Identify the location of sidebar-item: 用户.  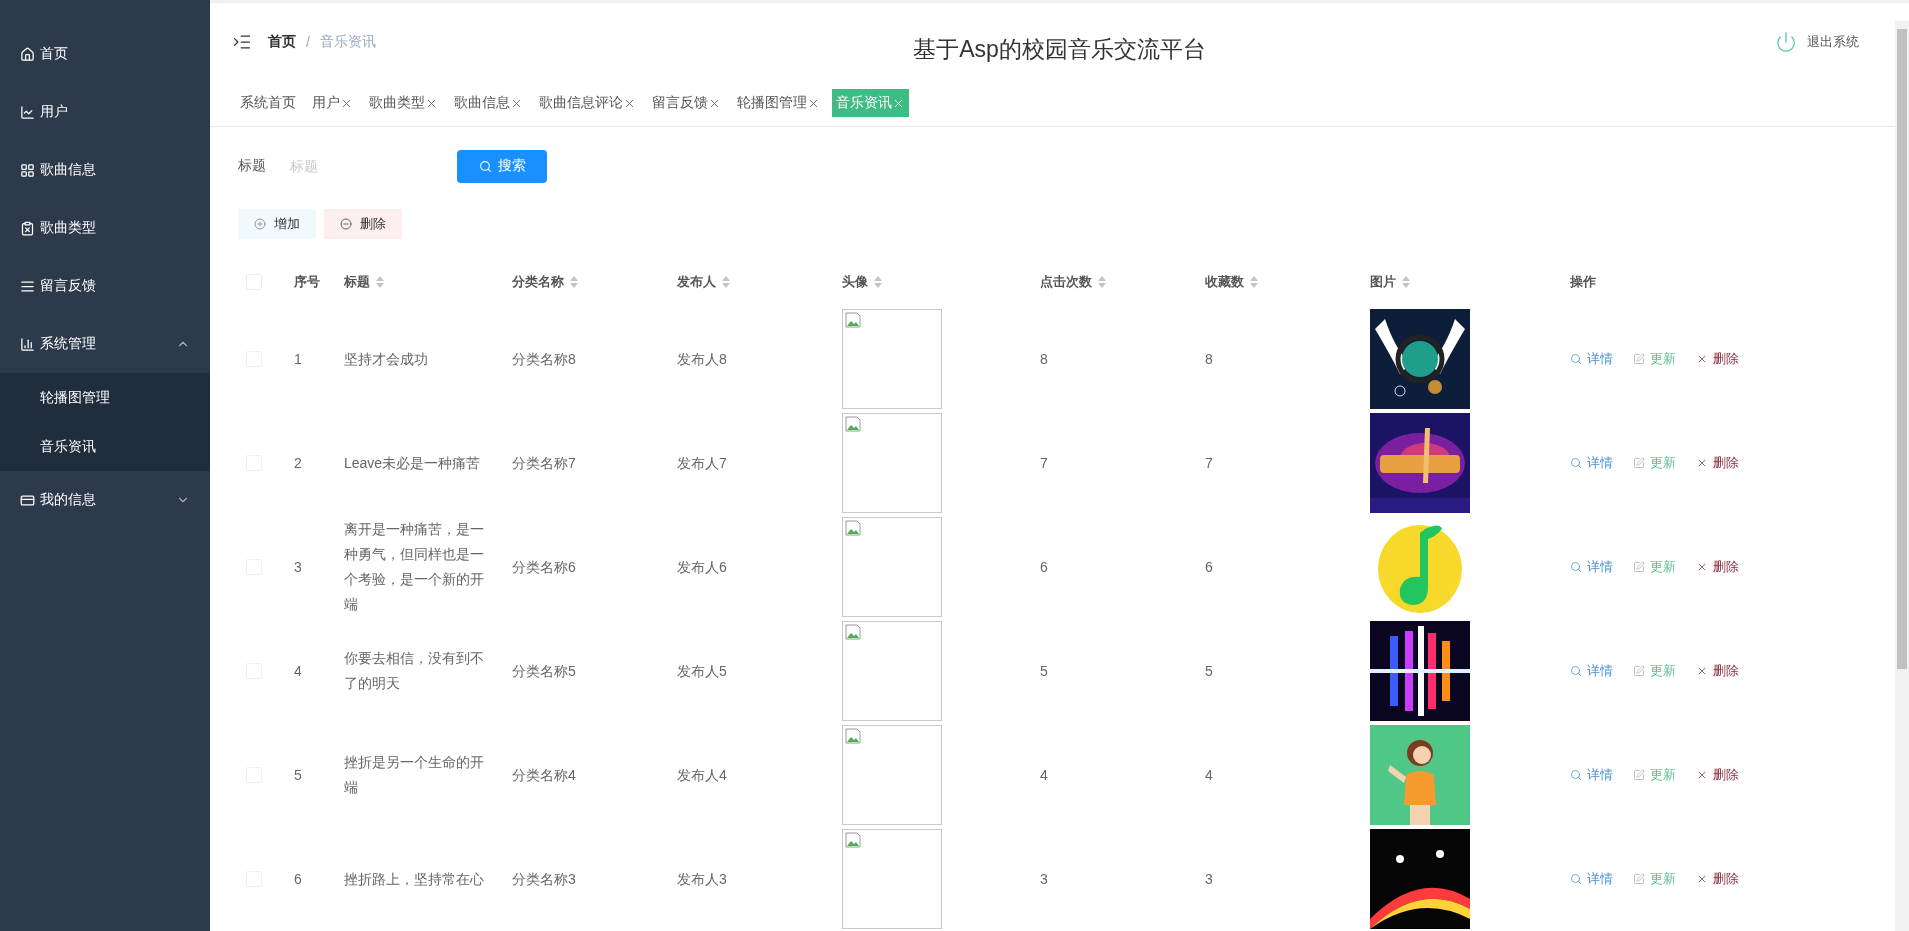
(105, 112).